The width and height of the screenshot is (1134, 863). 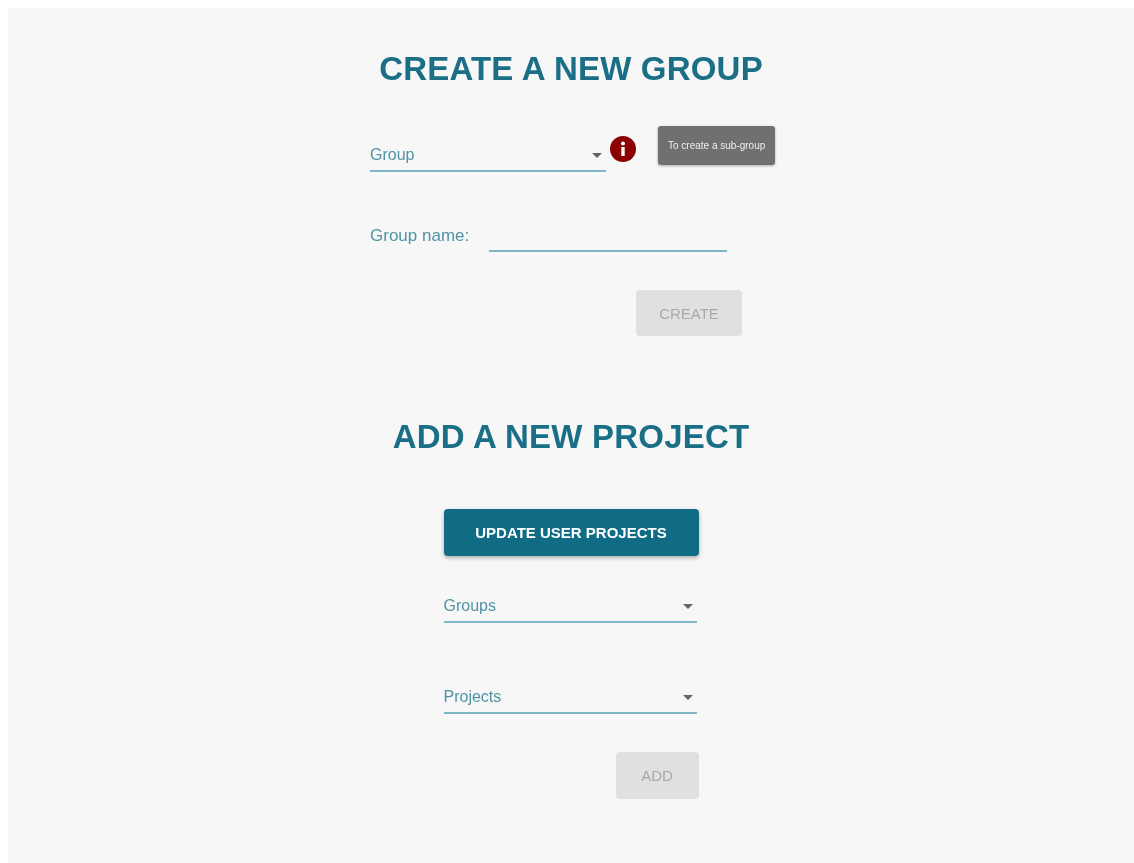 I want to click on dropdown-select: Groups, so click(x=570, y=606).